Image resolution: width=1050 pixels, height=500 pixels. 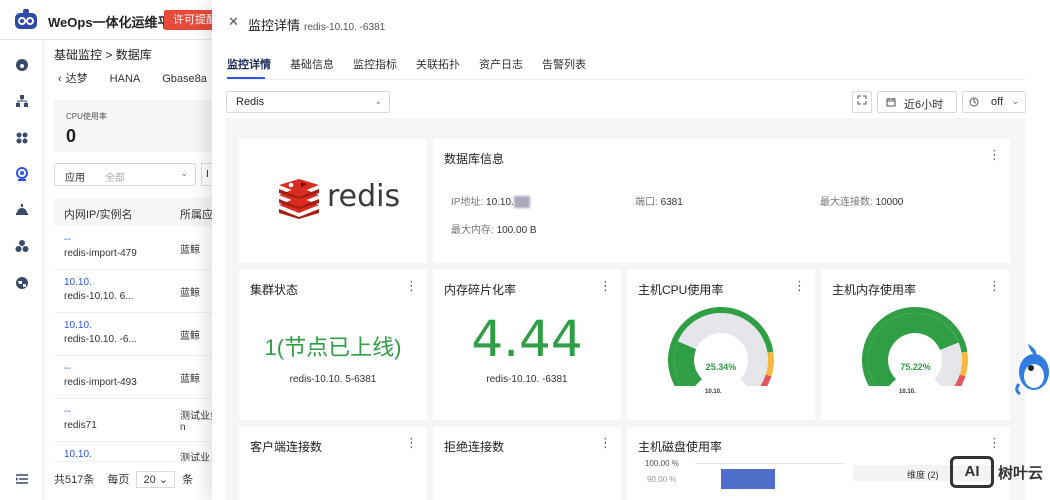 I want to click on close-icon: ✕, so click(x=233, y=22).